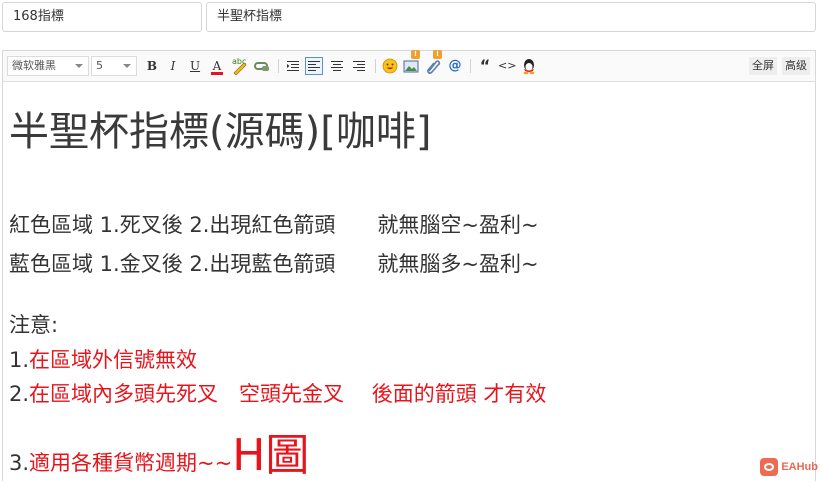 The image size is (822, 483). What do you see at coordinates (152, 66) in the screenshot?
I see `bold-button: B` at bounding box center [152, 66].